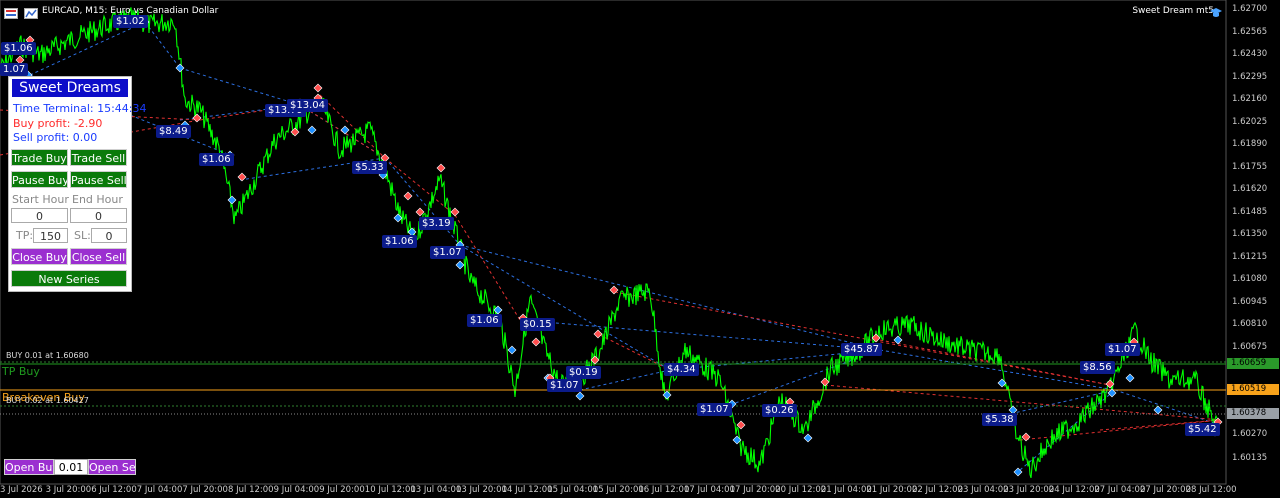 This screenshot has height=498, width=1280. What do you see at coordinates (846, 490) in the screenshot?
I see `time-tick-label: 21 Jul 04:00` at bounding box center [846, 490].